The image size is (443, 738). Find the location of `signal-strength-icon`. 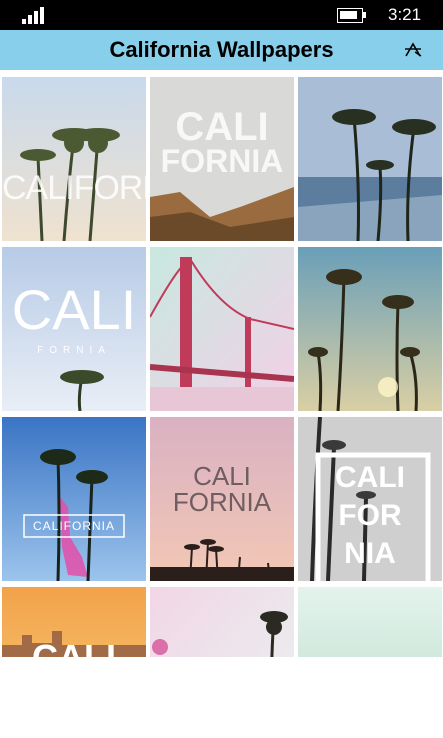

signal-strength-icon is located at coordinates (36, 15).